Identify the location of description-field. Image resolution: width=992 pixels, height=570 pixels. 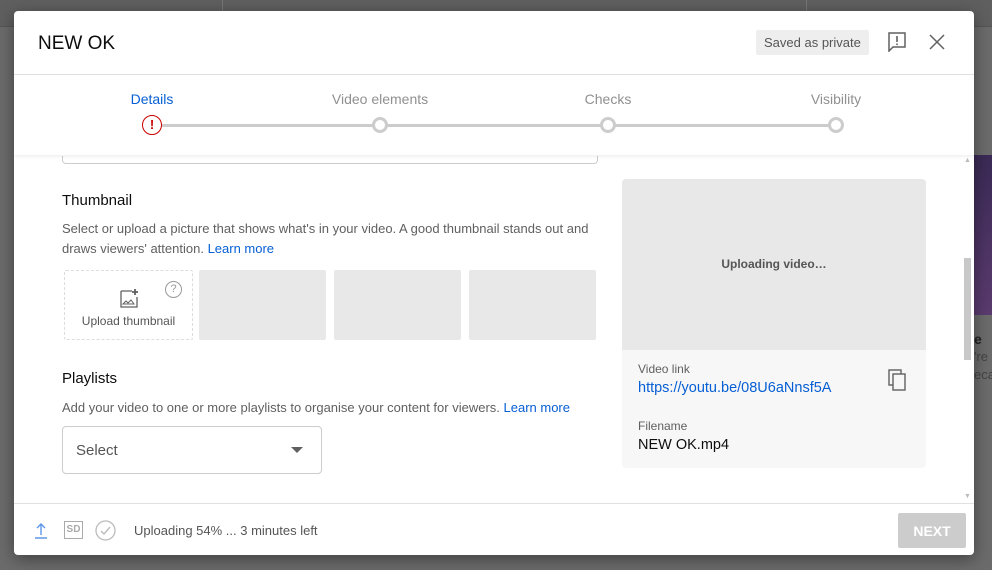
(330, 160).